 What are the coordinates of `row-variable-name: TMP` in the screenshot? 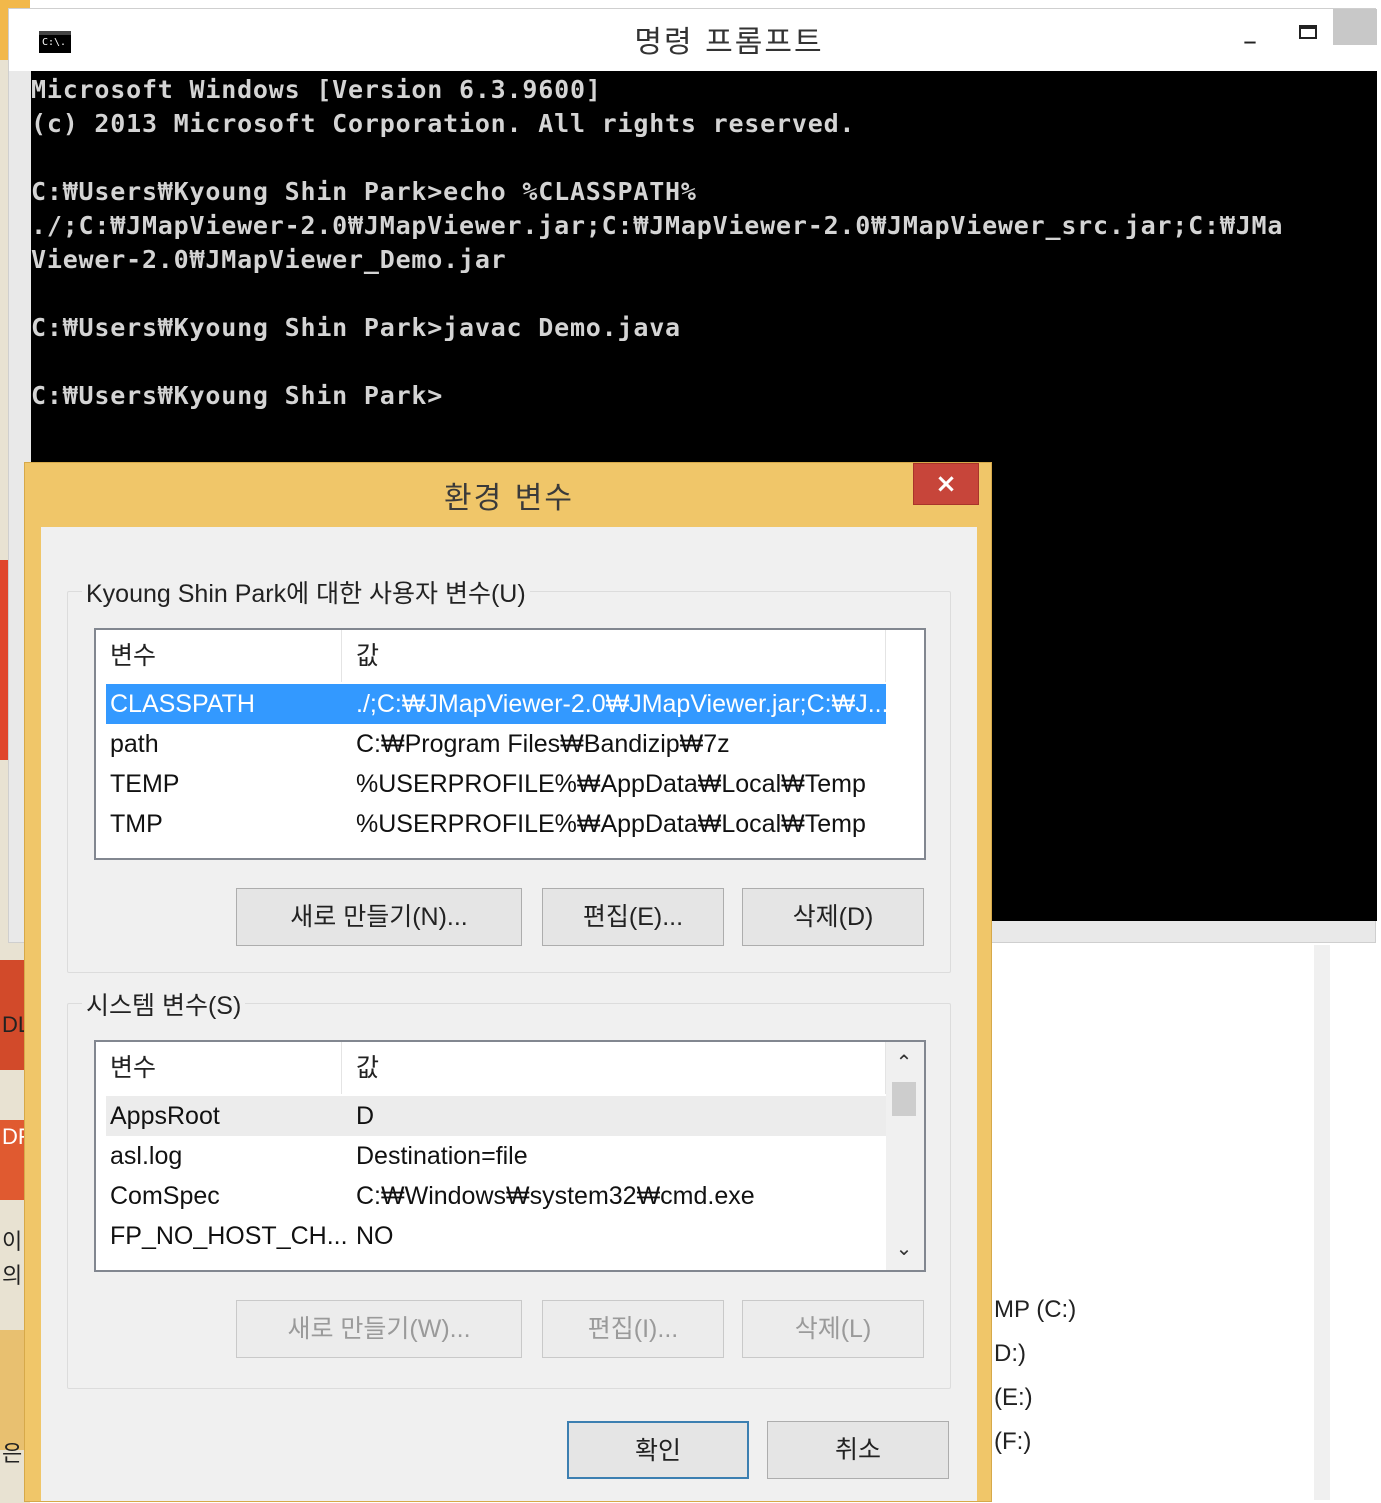 It's located at (136, 824).